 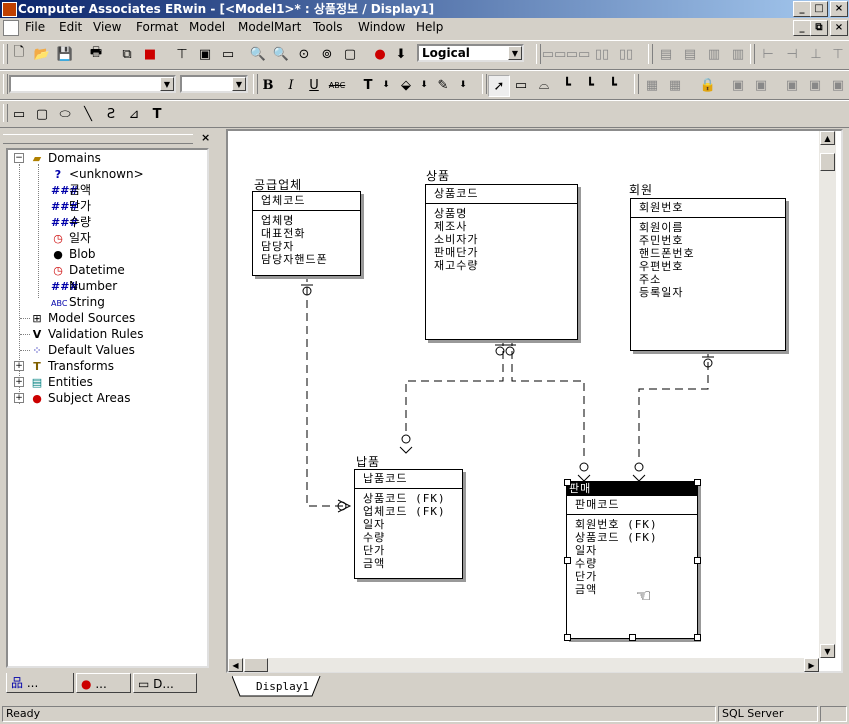 What do you see at coordinates (819, 28) in the screenshot?
I see `child-restore-button: ⧉` at bounding box center [819, 28].